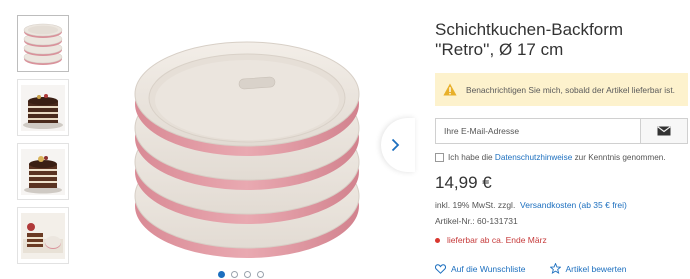 The image size is (690, 279). What do you see at coordinates (476, 221) in the screenshot?
I see `article-number: Artikel-Nr.: 60-131731` at bounding box center [476, 221].